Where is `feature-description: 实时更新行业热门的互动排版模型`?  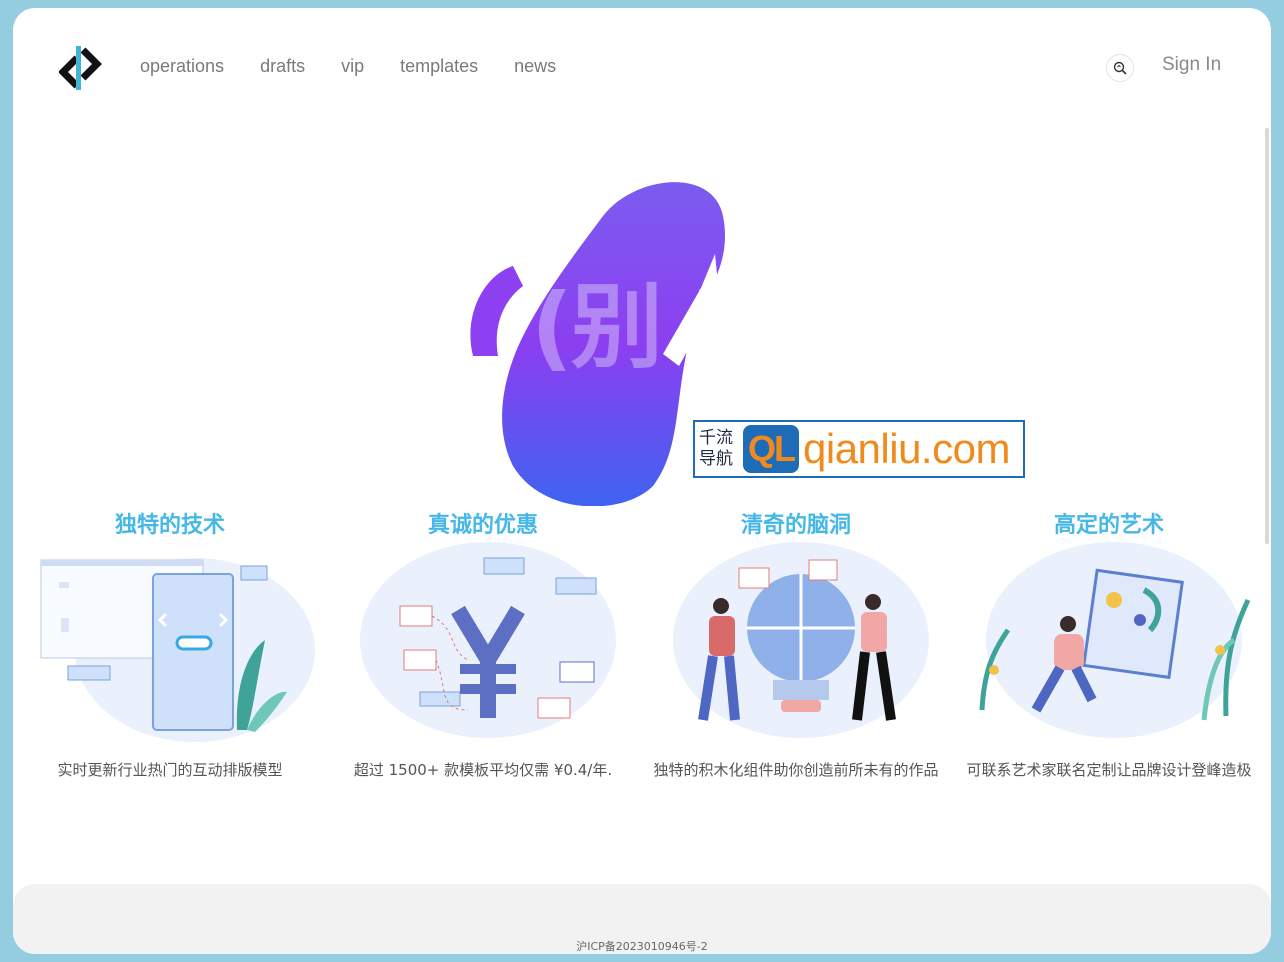
feature-description: 实时更新行业热门的互动排版模型 is located at coordinates (170, 770).